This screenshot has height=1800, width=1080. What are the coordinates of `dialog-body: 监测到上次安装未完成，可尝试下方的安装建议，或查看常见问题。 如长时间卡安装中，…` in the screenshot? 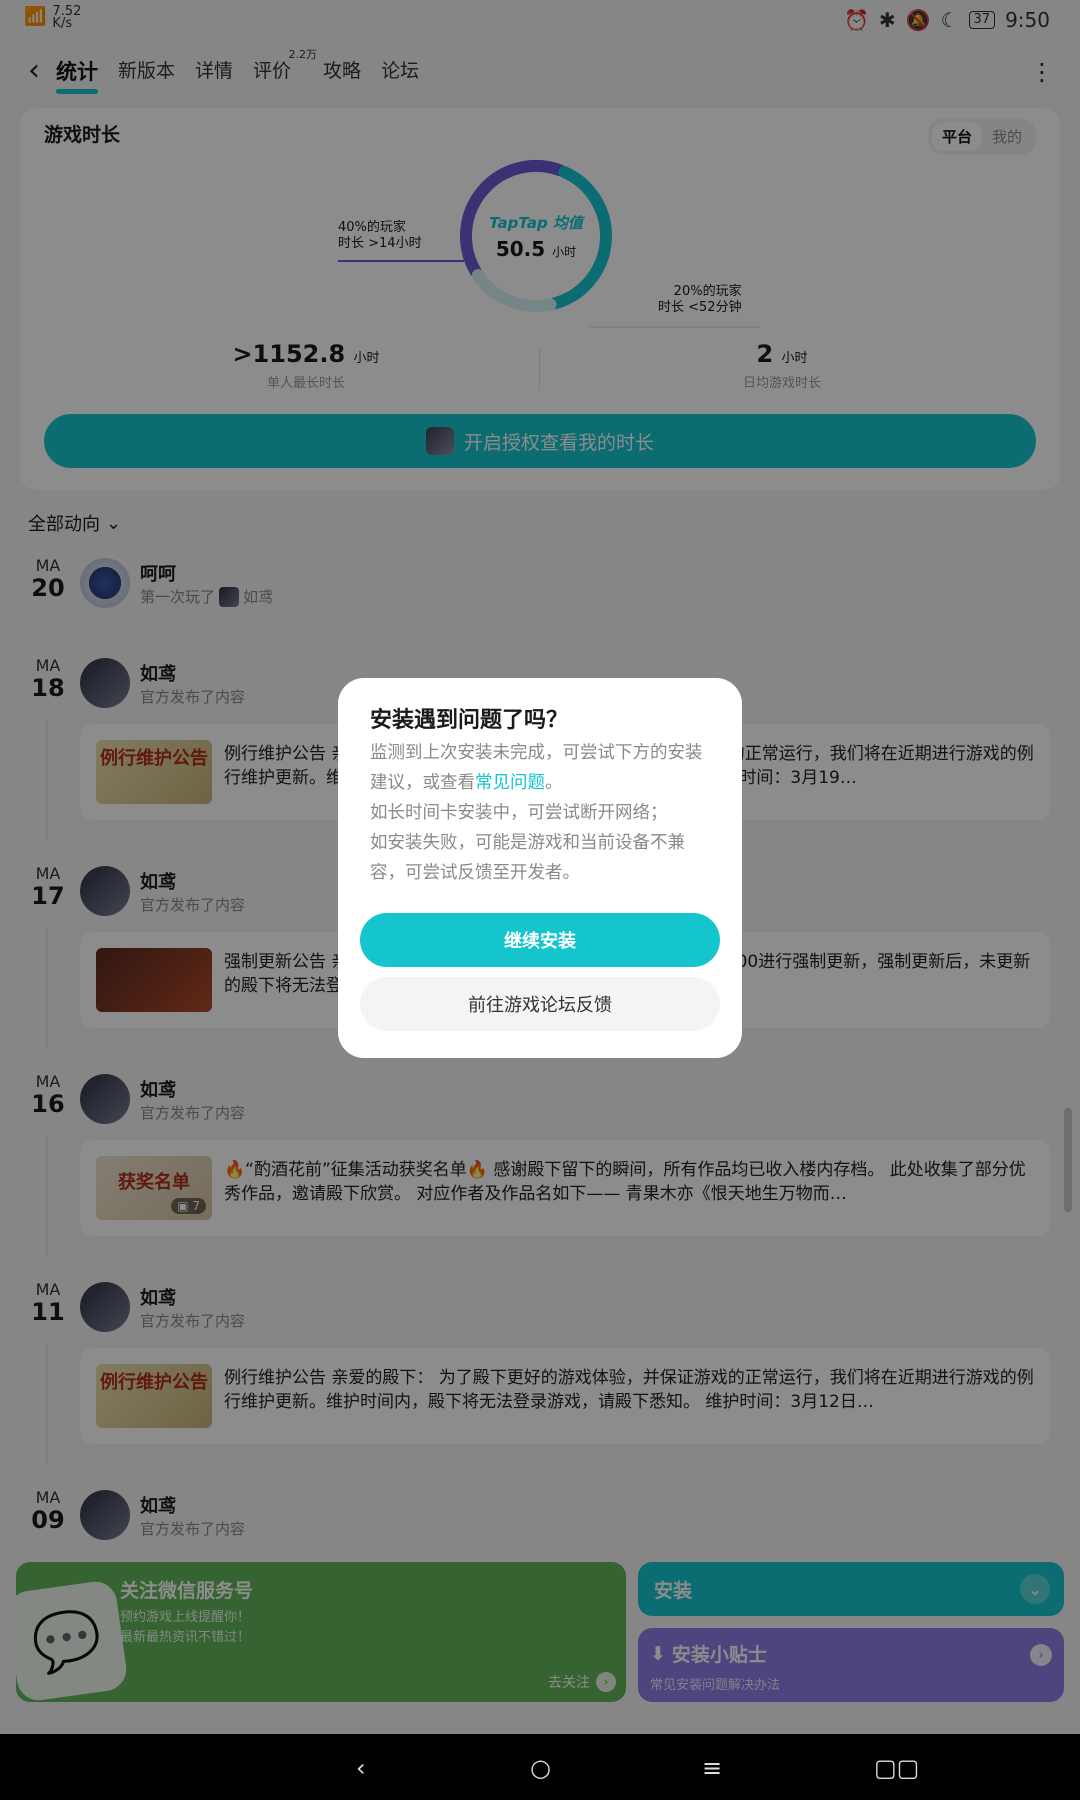 It's located at (542, 813).